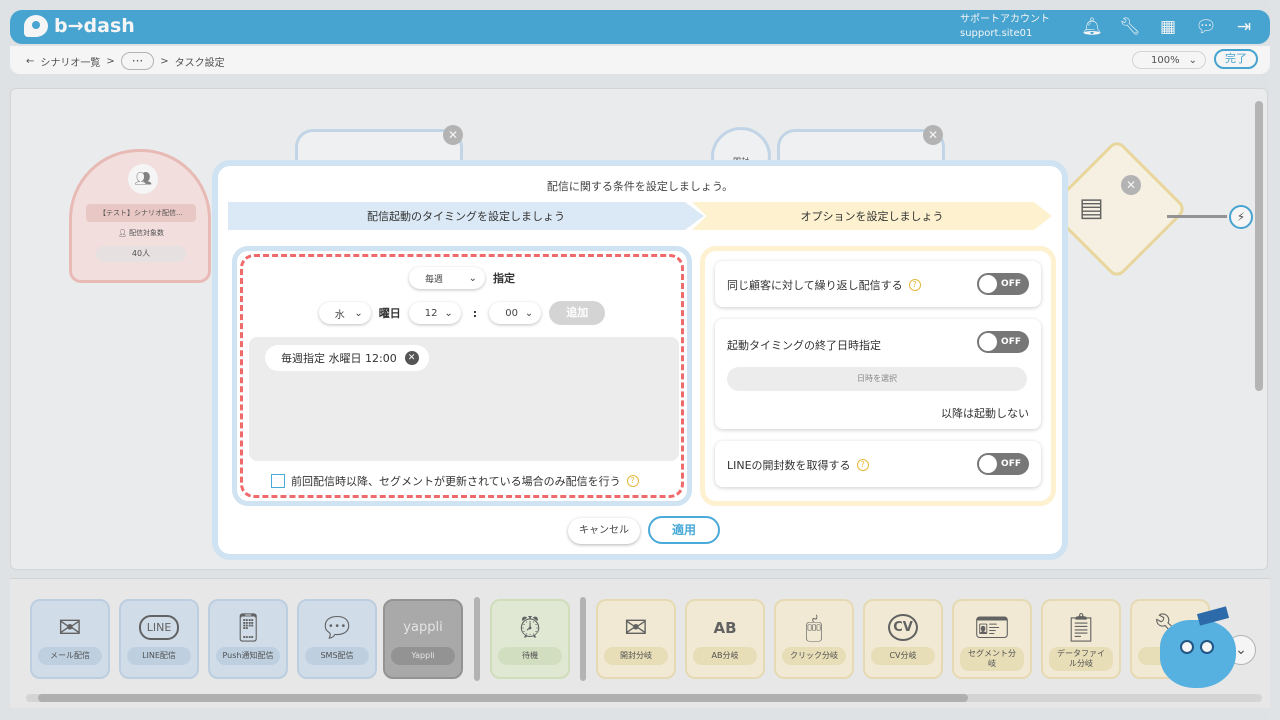 The height and width of the screenshot is (720, 1280). Describe the element at coordinates (339, 315) in the screenshot. I see `weekday-value: 水` at that location.